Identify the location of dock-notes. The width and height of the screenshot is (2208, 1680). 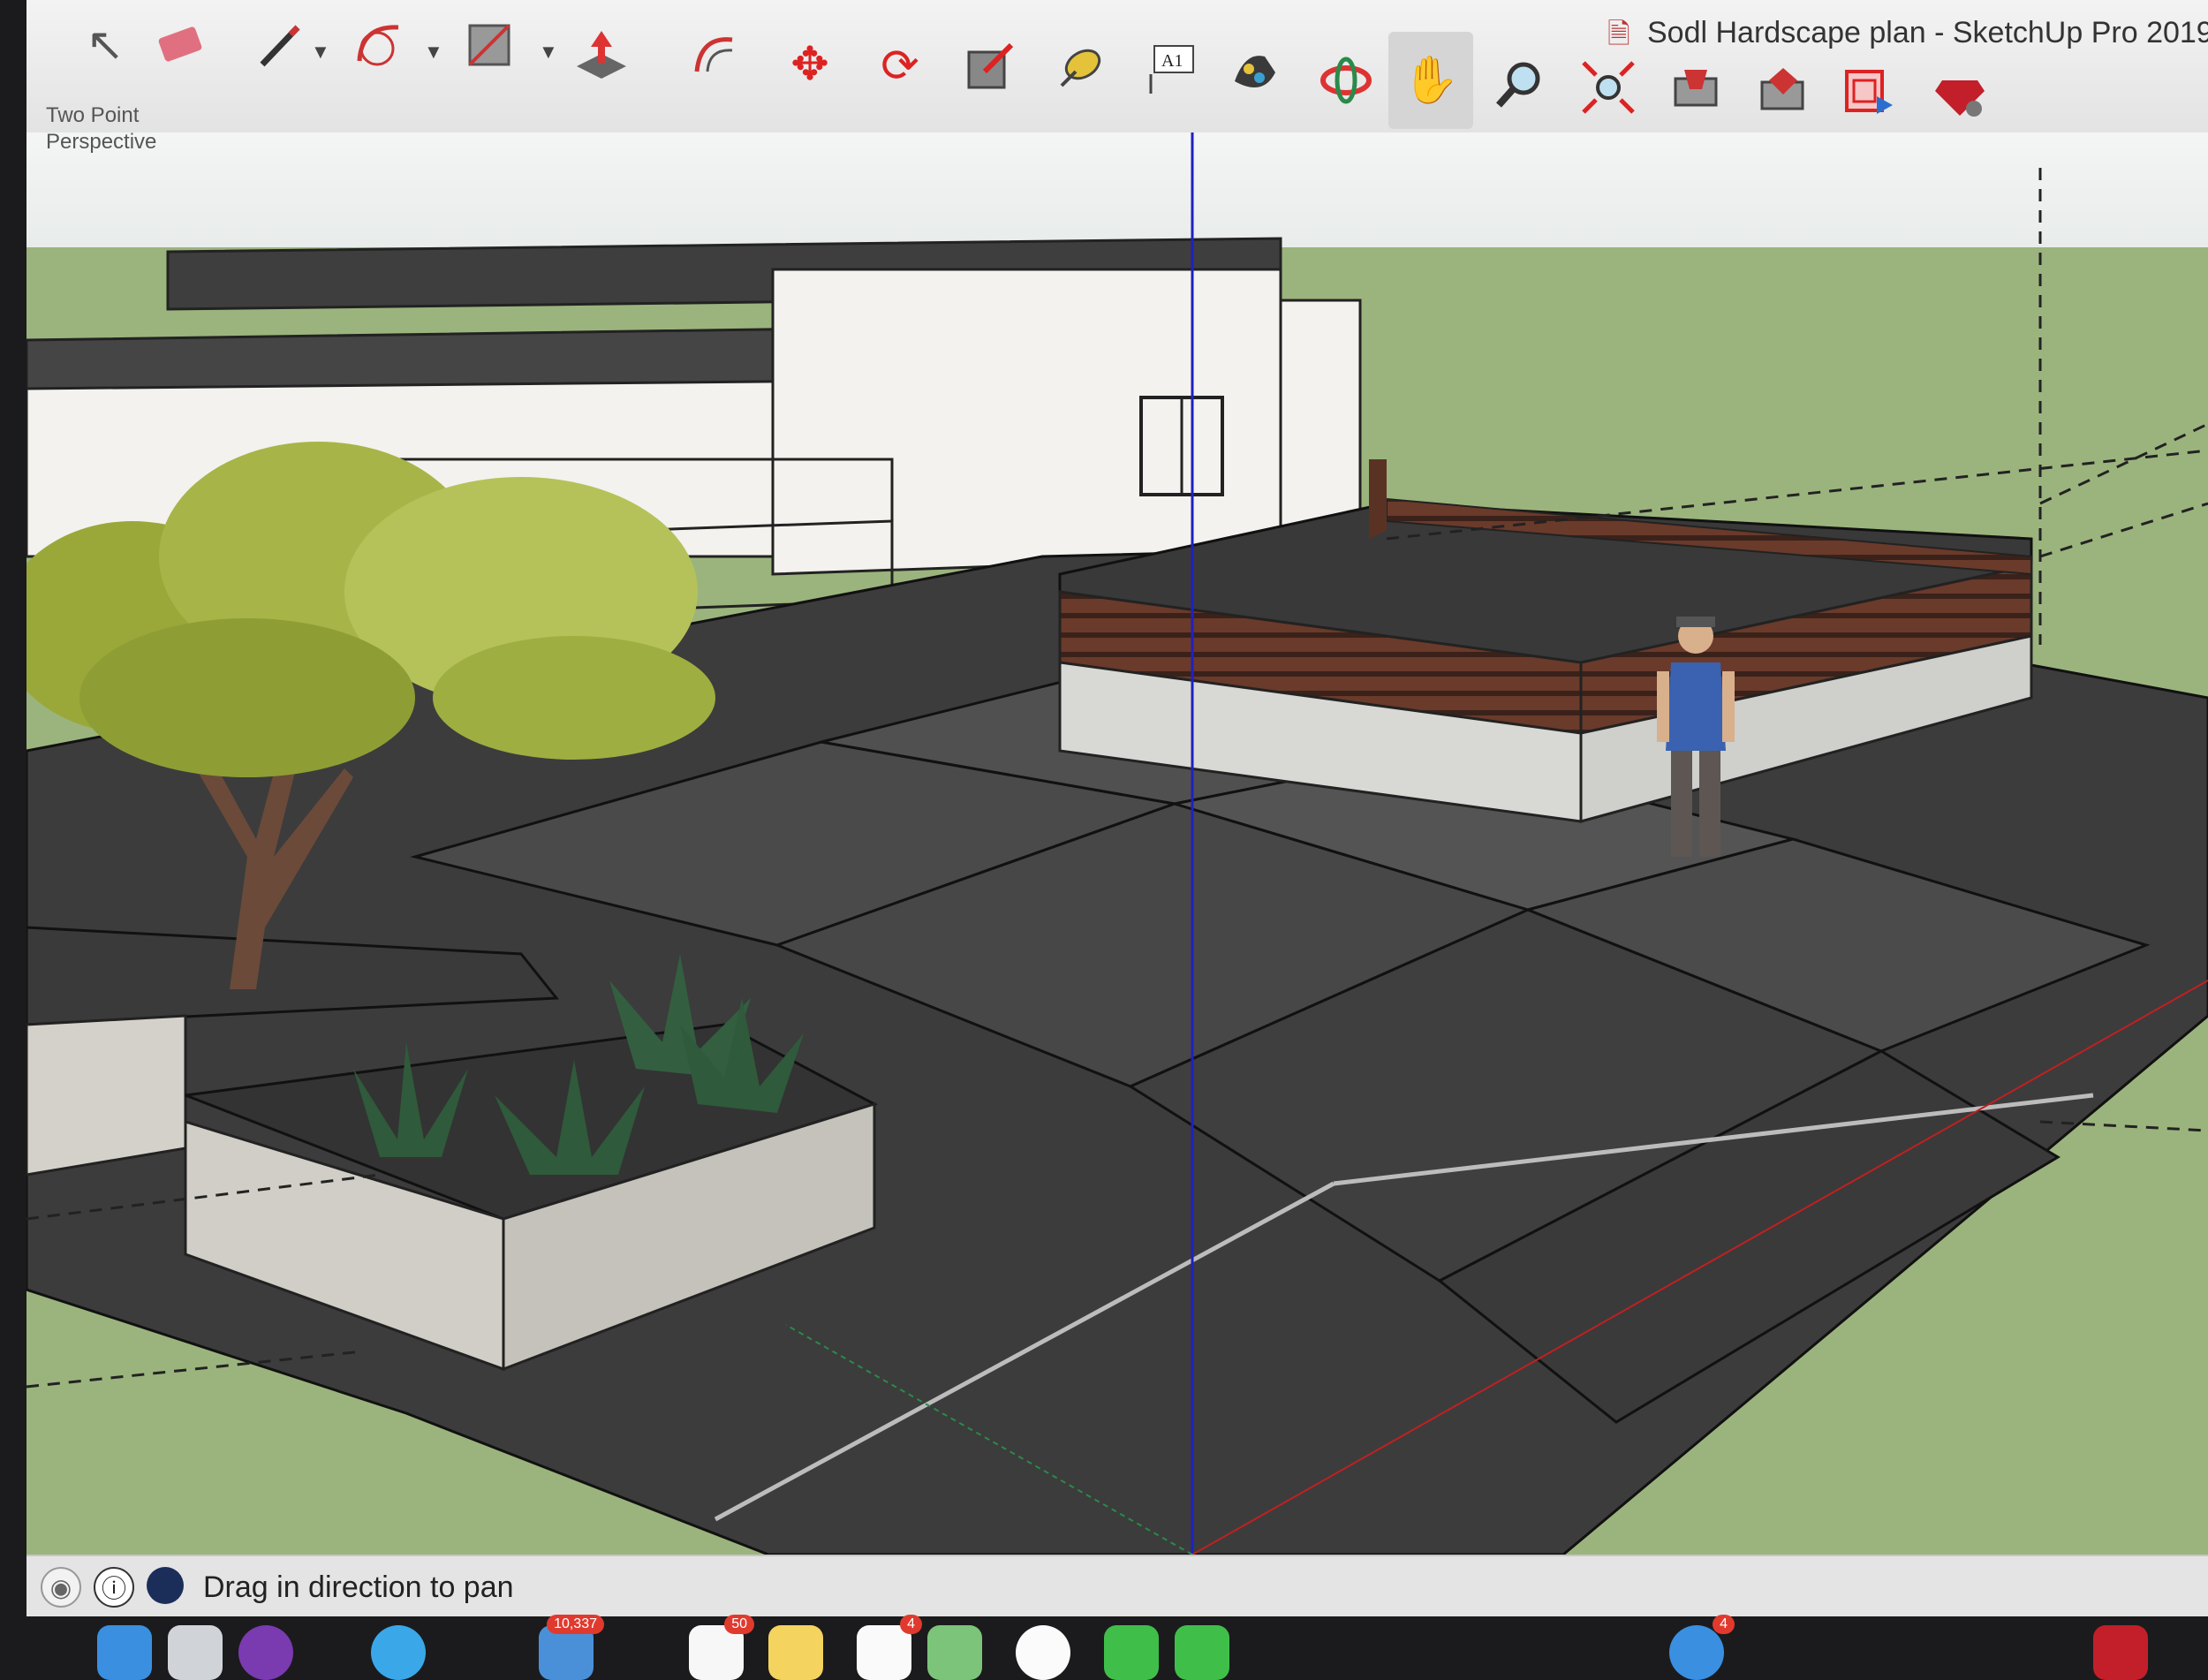
(795, 1652).